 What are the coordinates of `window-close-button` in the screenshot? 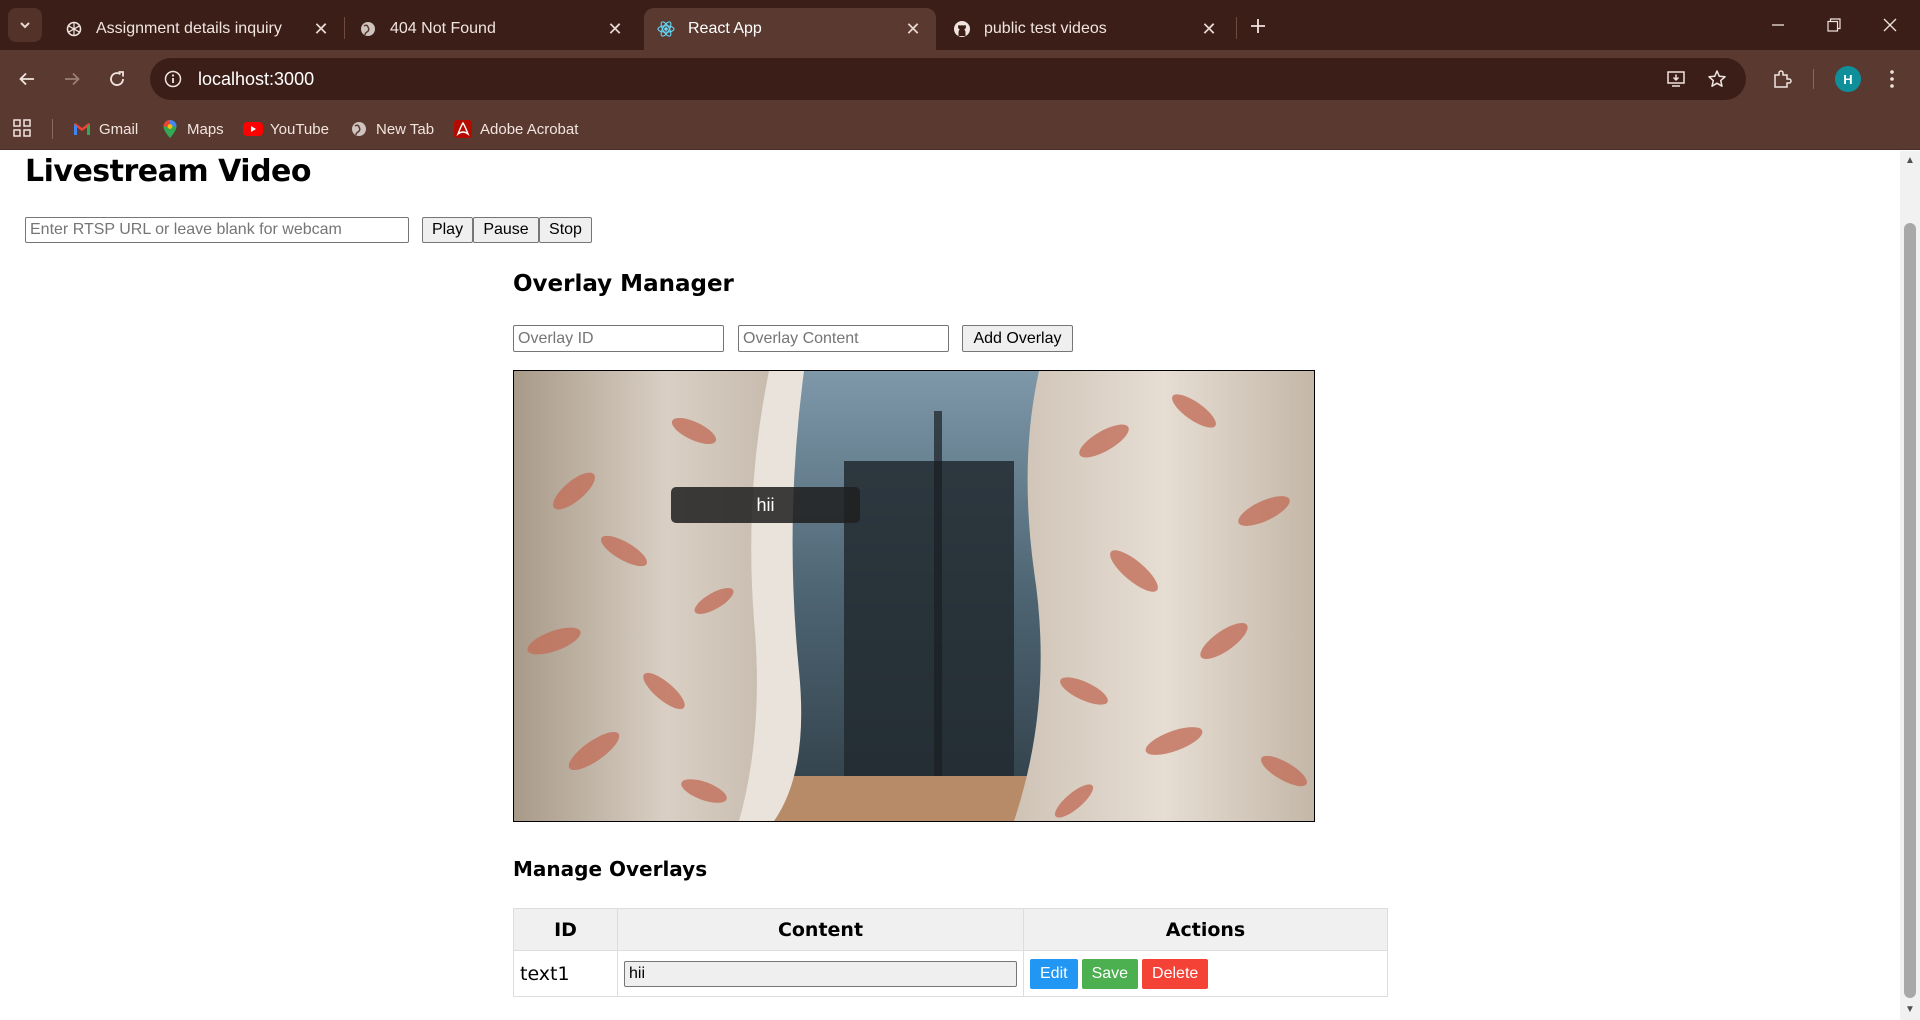 It's located at (1890, 25).